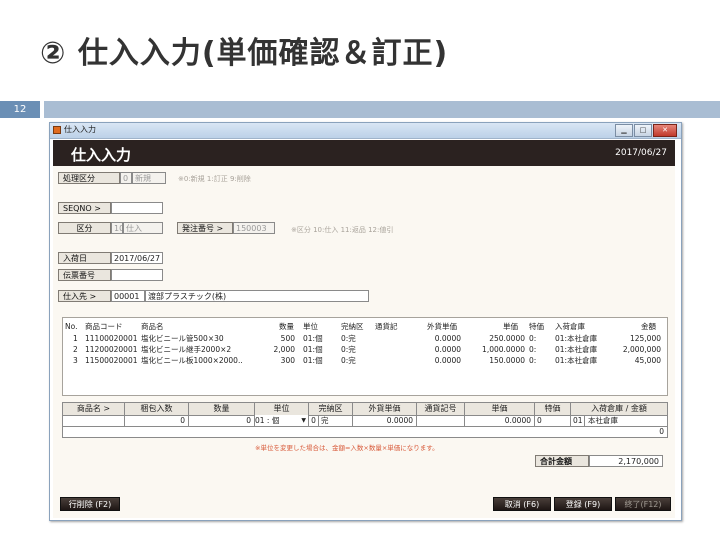 The width and height of the screenshot is (720, 540). What do you see at coordinates (352, 326) in the screenshot?
I see `grid-col-done: 完納区` at bounding box center [352, 326].